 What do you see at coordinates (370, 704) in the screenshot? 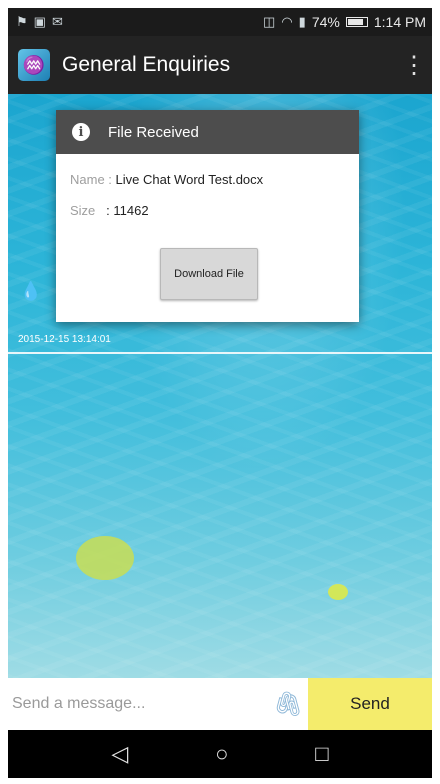
I see `send-button: Send` at bounding box center [370, 704].